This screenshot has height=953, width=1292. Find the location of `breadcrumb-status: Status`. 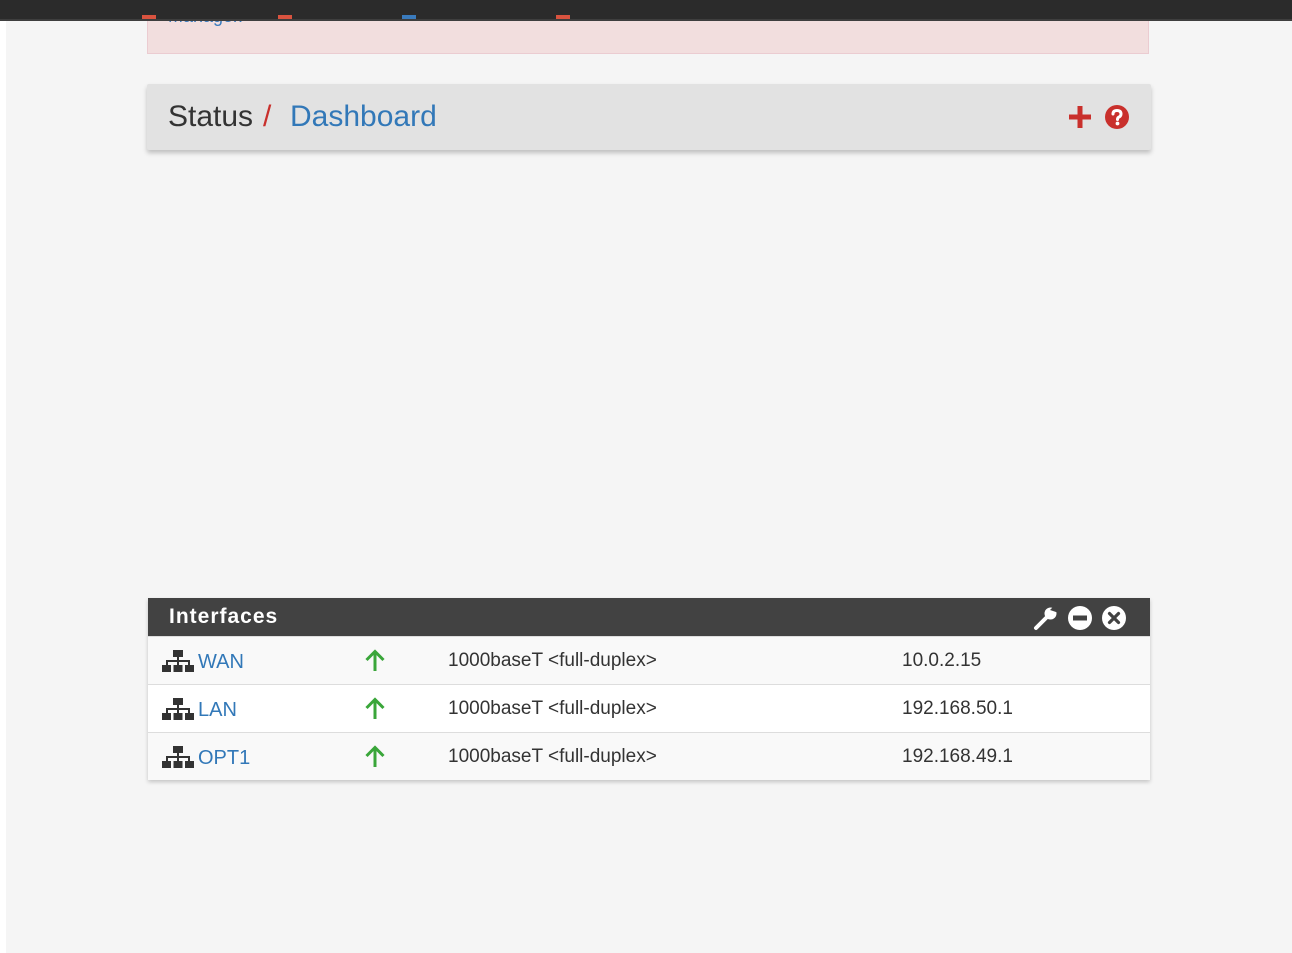

breadcrumb-status: Status is located at coordinates (211, 116).